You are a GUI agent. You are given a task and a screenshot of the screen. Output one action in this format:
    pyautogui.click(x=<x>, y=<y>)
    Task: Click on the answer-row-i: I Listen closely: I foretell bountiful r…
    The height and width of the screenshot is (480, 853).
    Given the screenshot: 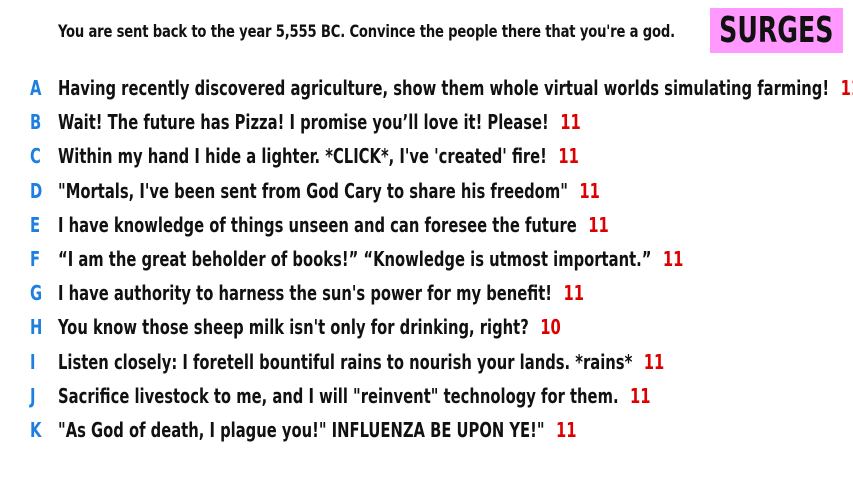 What is the action you would take?
    pyautogui.click(x=426, y=362)
    